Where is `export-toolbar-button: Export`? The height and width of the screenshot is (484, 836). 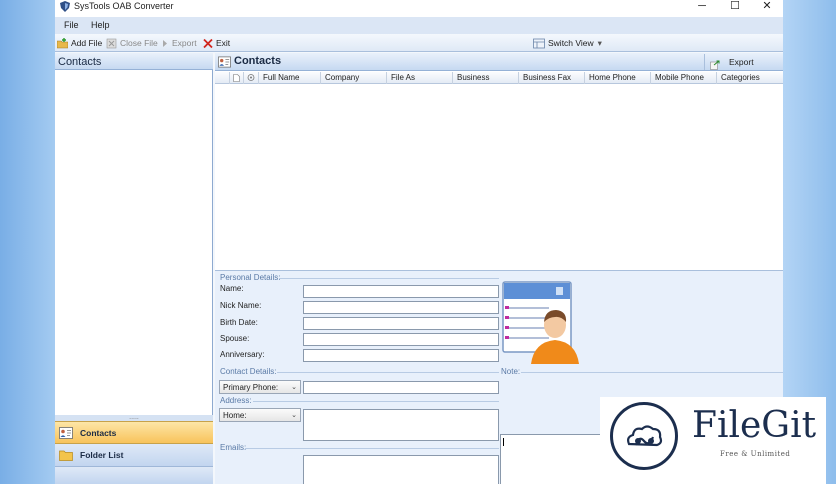
export-toolbar-button: Export is located at coordinates (179, 43).